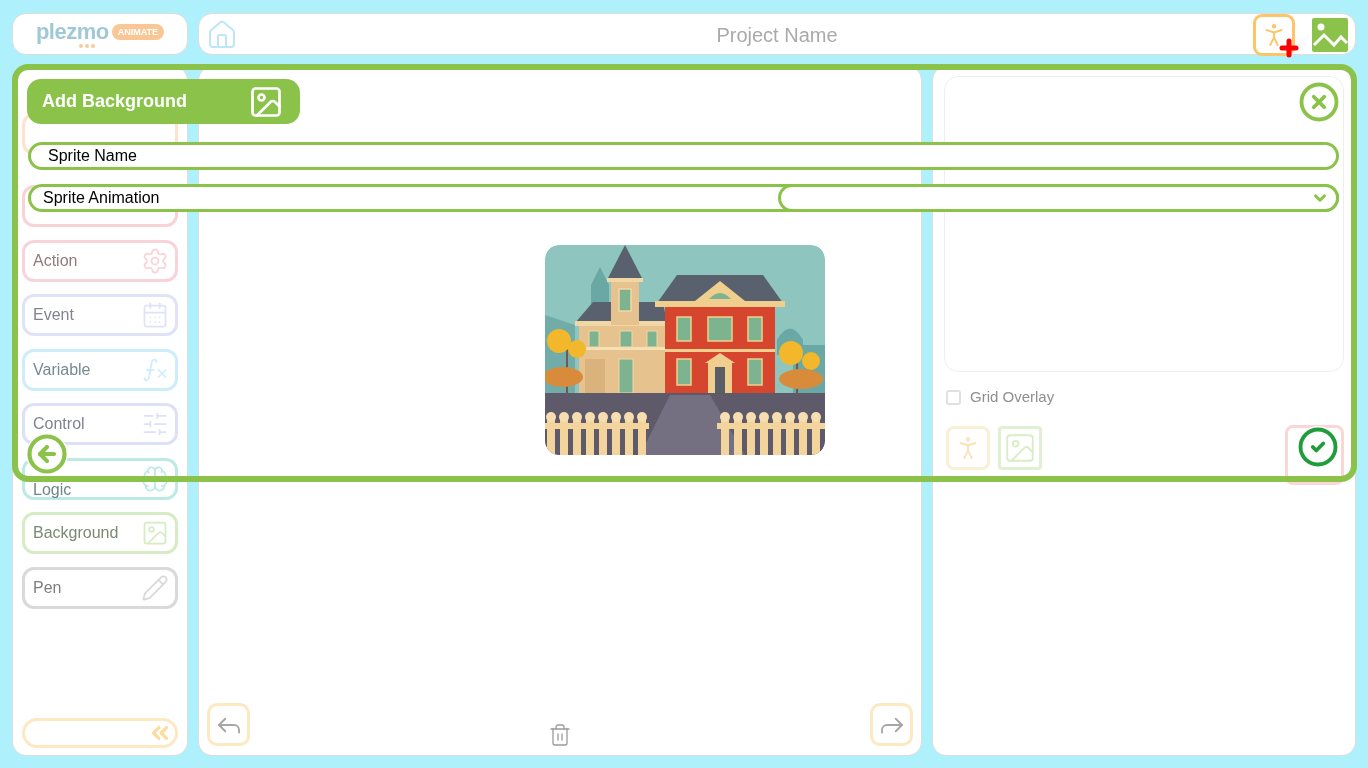 The image size is (1368, 768). I want to click on gear-icon, so click(155, 260).